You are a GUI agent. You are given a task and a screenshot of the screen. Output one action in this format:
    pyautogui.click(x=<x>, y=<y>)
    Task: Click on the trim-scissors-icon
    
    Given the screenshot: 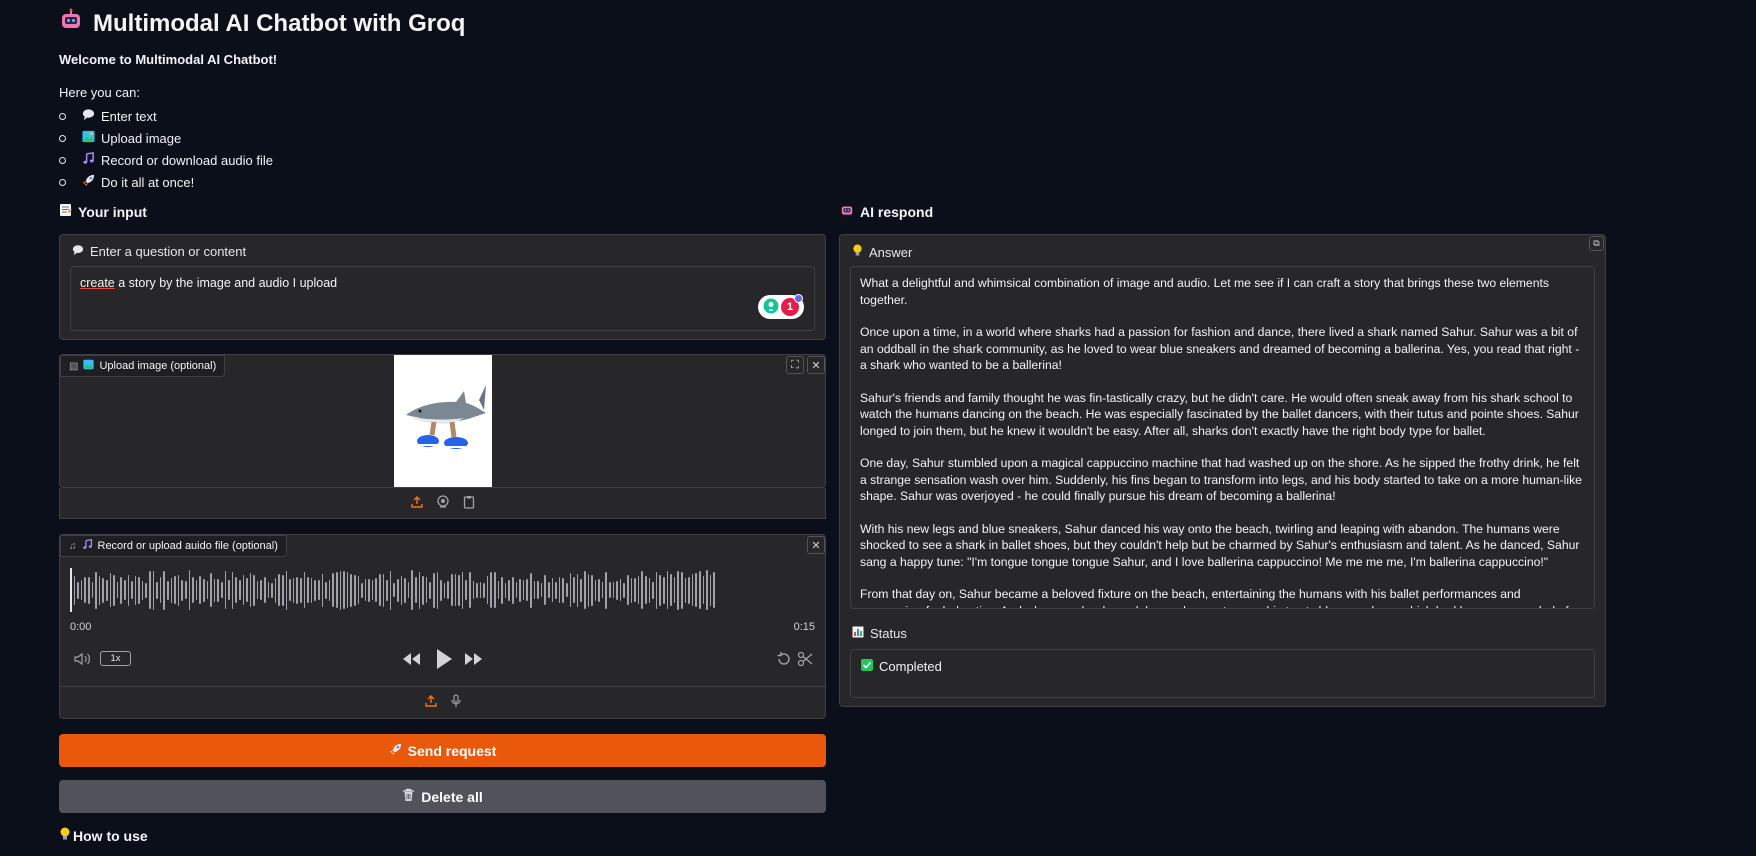 What is the action you would take?
    pyautogui.click(x=805, y=660)
    